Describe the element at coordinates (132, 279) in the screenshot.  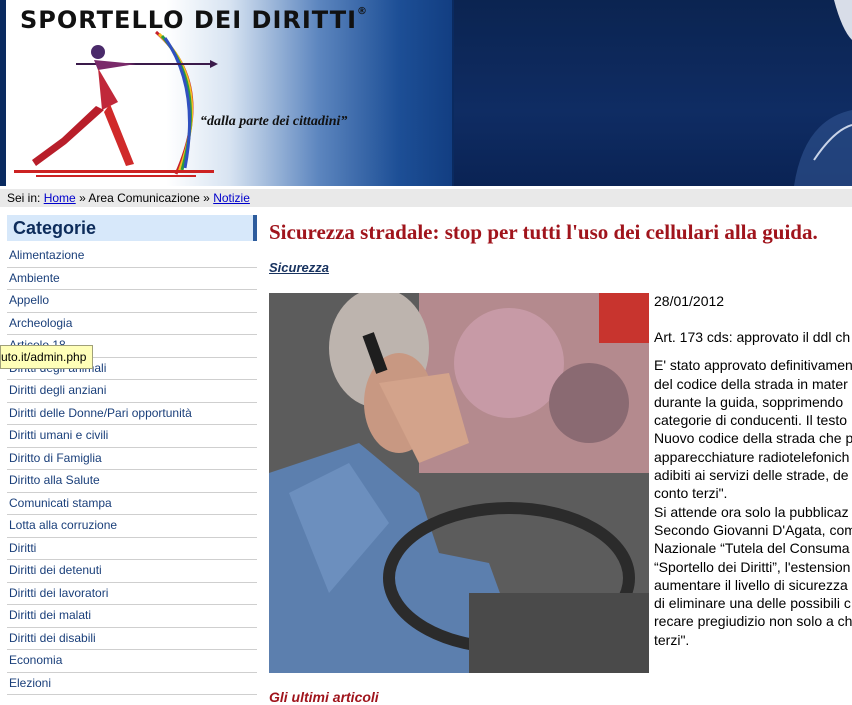
I see `category-item: Ambiente` at that location.